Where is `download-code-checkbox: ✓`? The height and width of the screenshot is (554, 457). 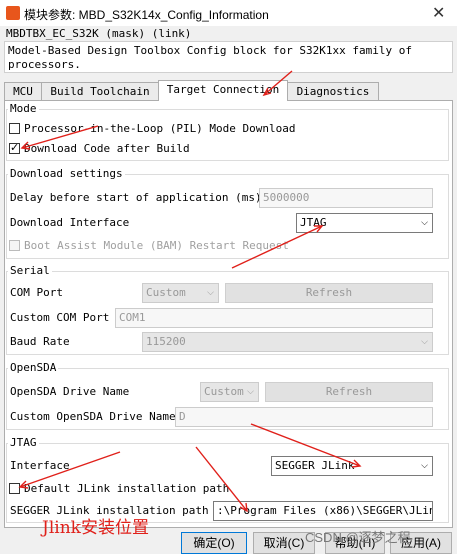 download-code-checkbox: ✓ is located at coordinates (14, 147).